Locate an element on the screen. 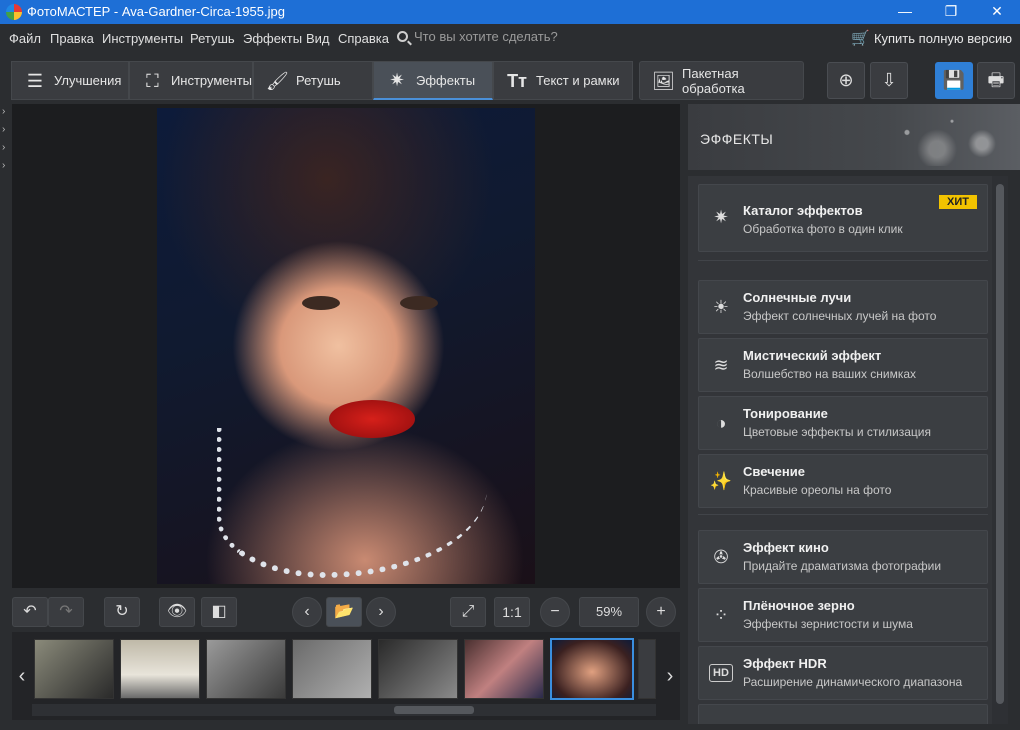 This screenshot has width=1020, height=730. card-subtitle: Эффект солнечных лучей на фото is located at coordinates (840, 316).